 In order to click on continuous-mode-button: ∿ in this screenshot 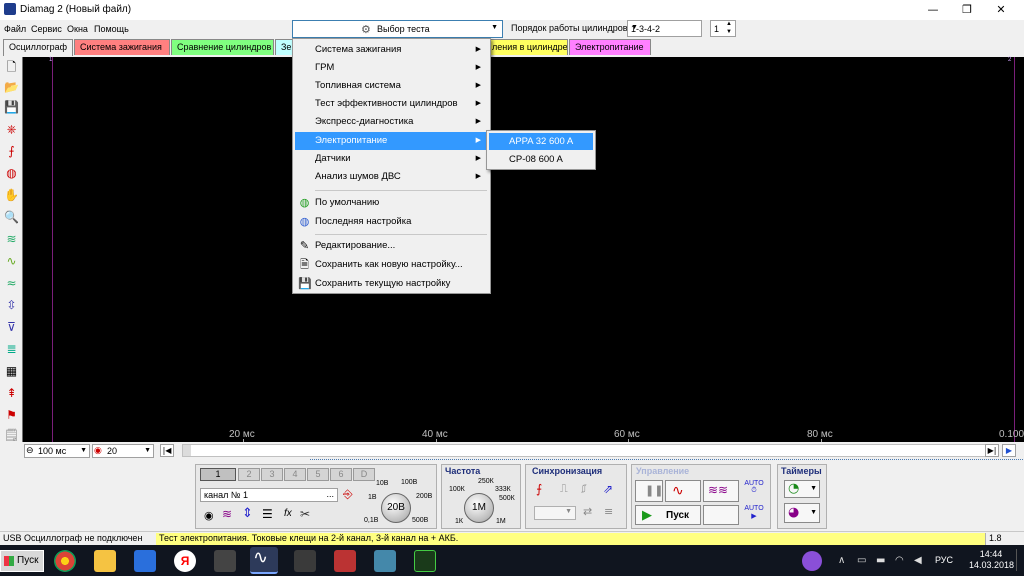, I will do `click(683, 491)`.